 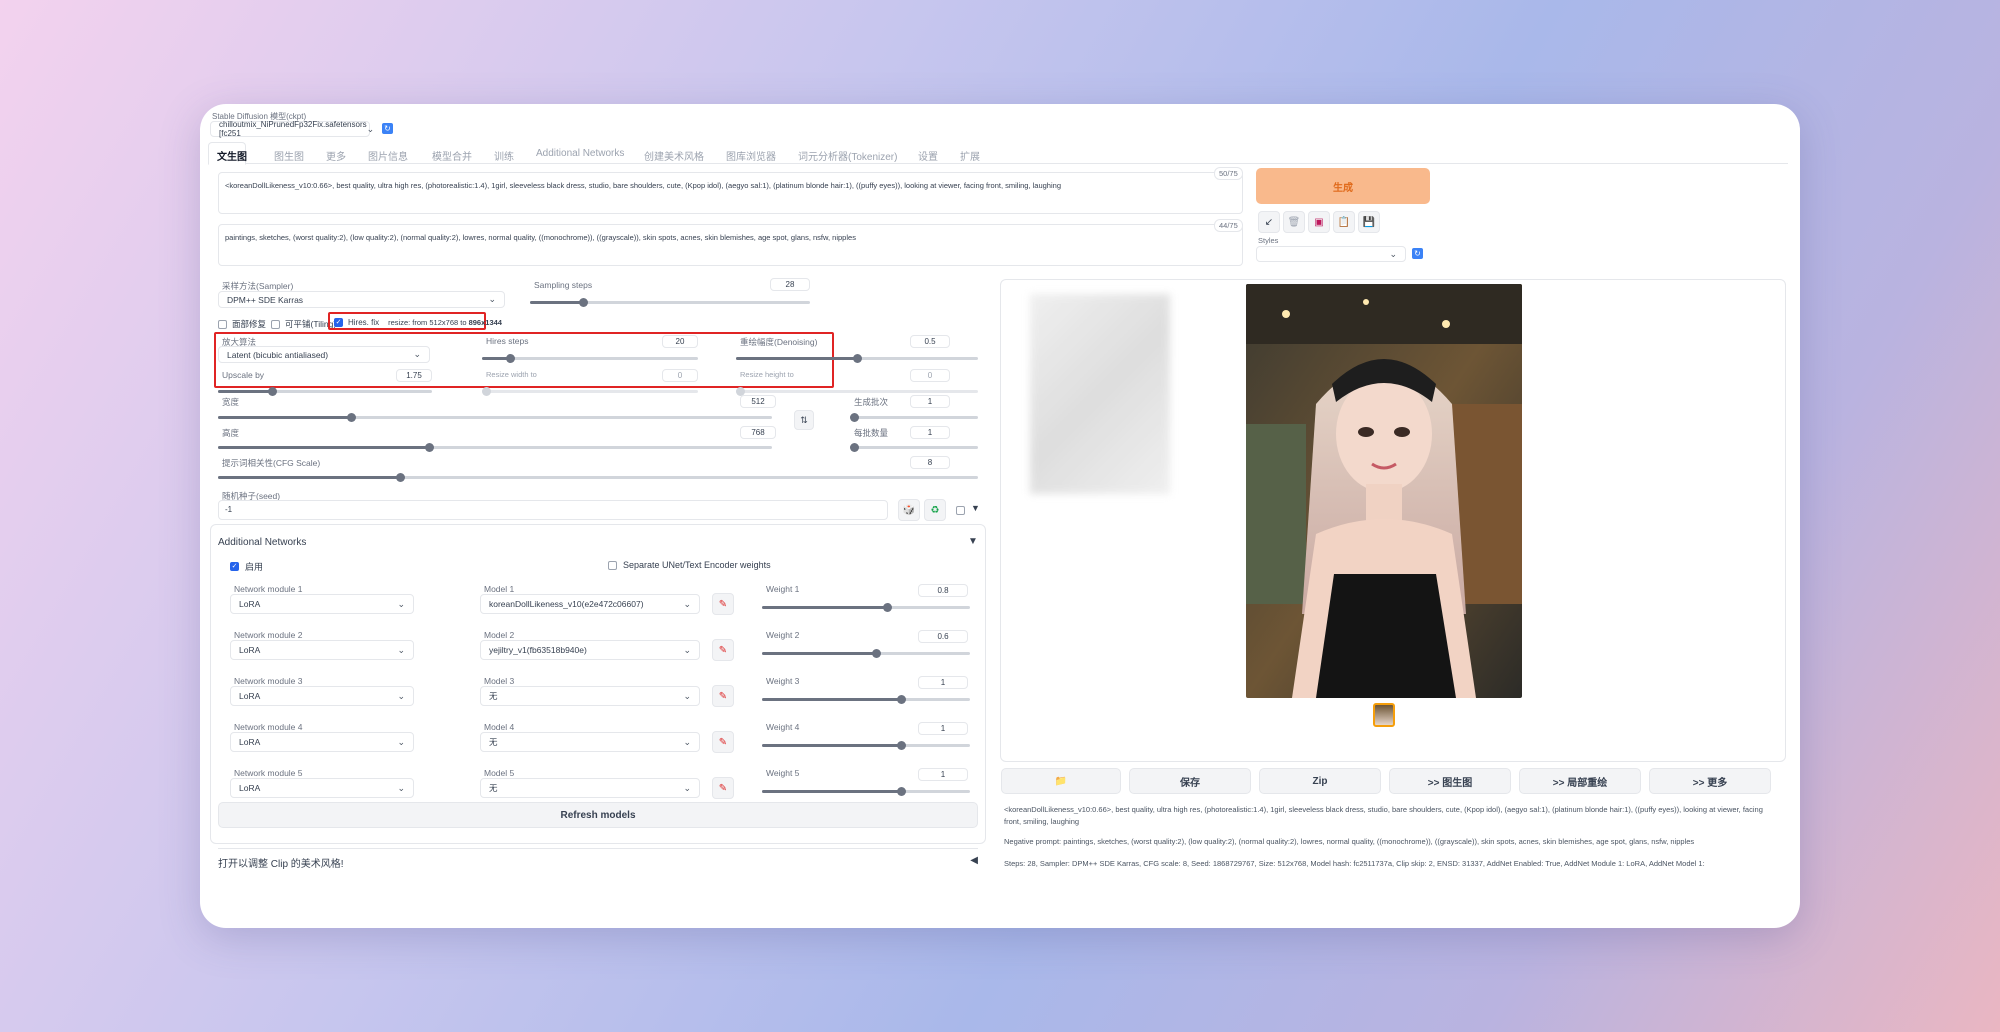 What do you see at coordinates (847, 155) in the screenshot?
I see `tab-tokenizer: 词元分析器(Tokenizer)` at bounding box center [847, 155].